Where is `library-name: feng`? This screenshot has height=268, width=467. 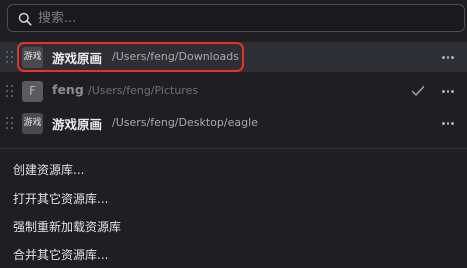 library-name: feng is located at coordinates (68, 89).